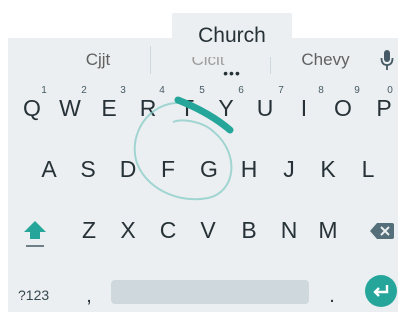 This screenshot has height=318, width=406. What do you see at coordinates (168, 230) in the screenshot?
I see `key-c: C` at bounding box center [168, 230].